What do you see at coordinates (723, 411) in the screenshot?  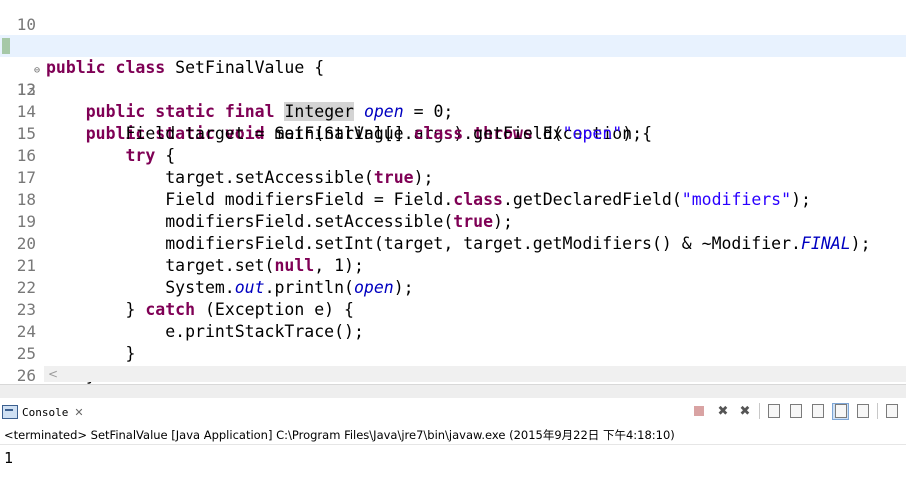 I see `remove-launch-icon: ✖` at bounding box center [723, 411].